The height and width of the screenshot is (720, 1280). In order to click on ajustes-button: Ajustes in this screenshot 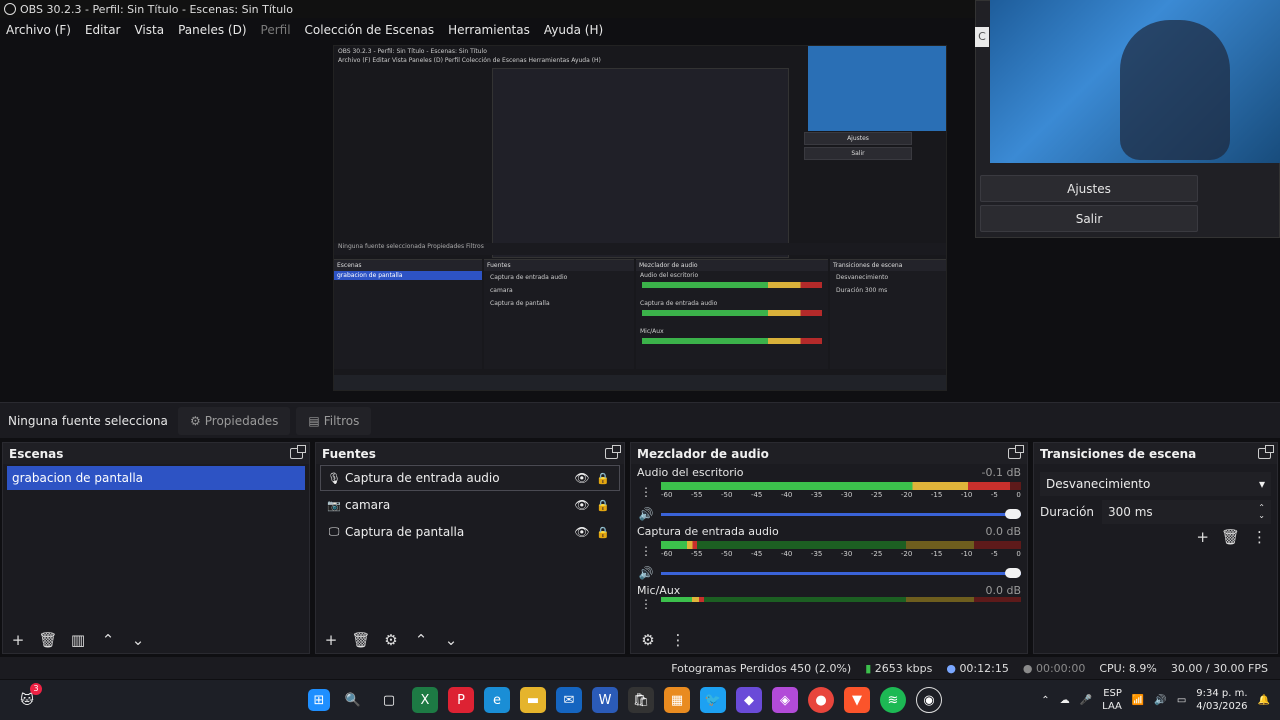, I will do `click(1089, 188)`.